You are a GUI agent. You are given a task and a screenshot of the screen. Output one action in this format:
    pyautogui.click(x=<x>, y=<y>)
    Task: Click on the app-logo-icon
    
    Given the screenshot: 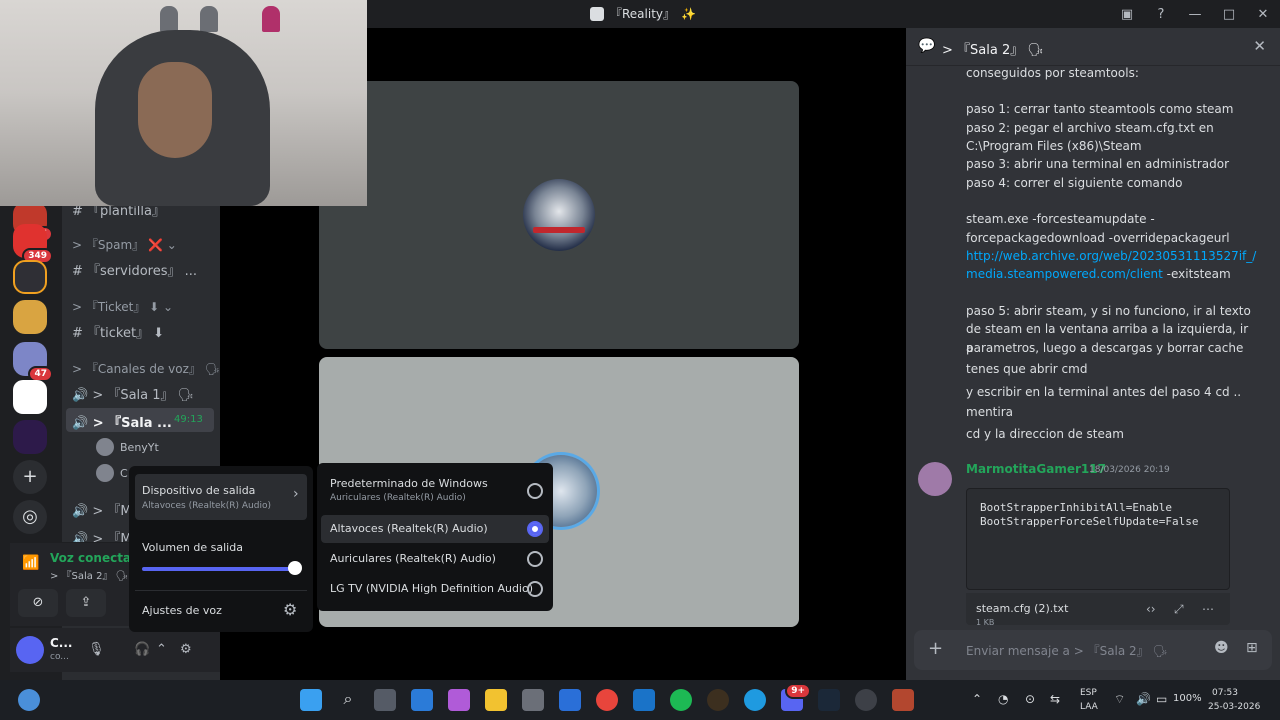 What is the action you would take?
    pyautogui.click(x=597, y=13)
    